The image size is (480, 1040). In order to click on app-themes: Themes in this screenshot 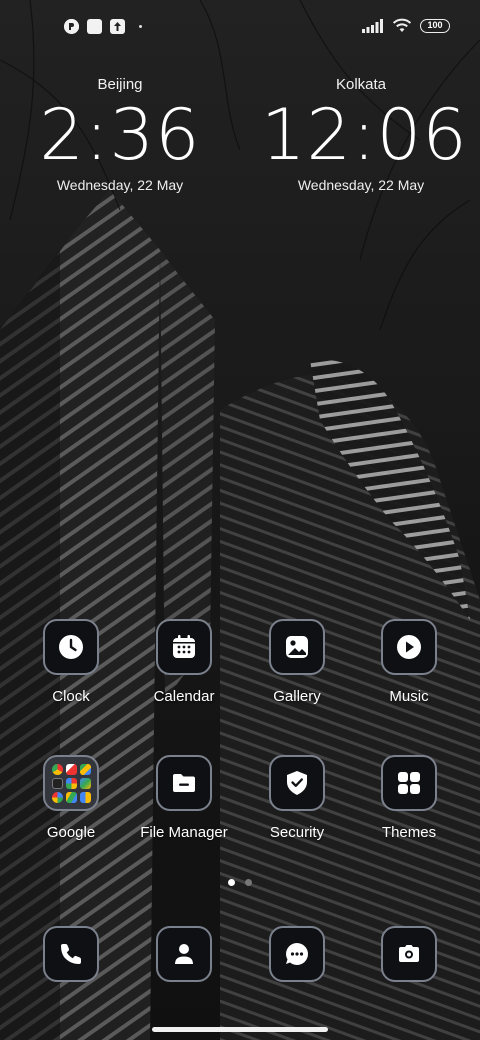, I will do `click(409, 798)`.